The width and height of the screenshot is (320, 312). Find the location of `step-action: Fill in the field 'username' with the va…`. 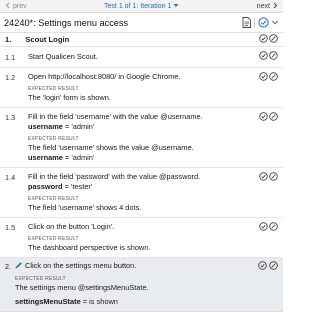

step-action: Fill in the field 'username' with the va… is located at coordinates (115, 116).